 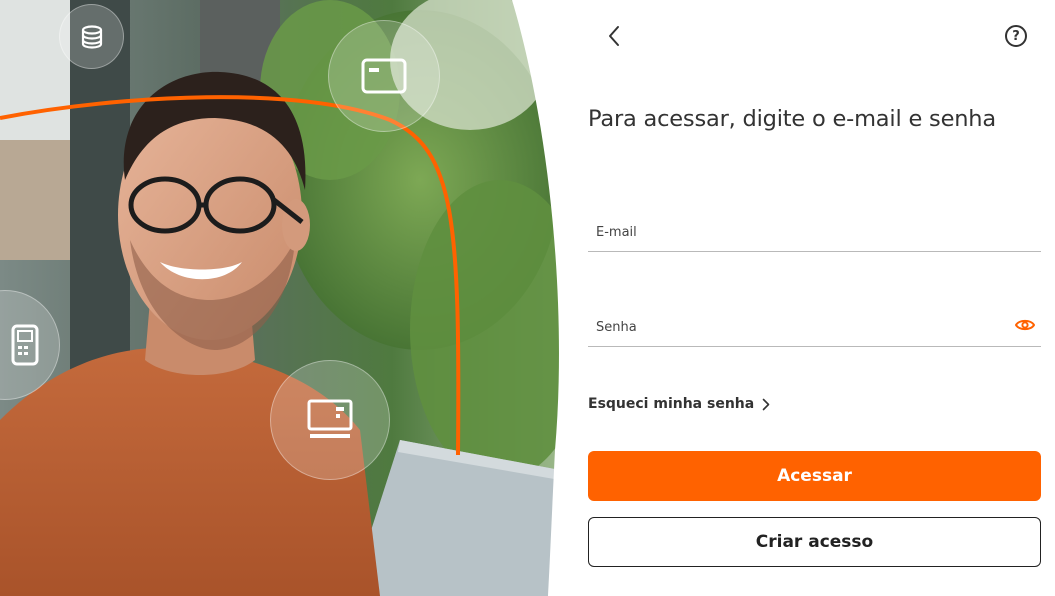 I want to click on password-field, so click(x=814, y=326).